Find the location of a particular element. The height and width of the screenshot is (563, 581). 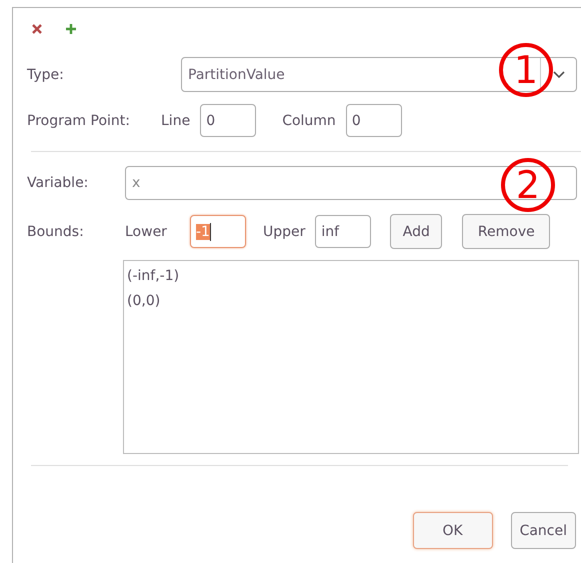

plus-icon is located at coordinates (71, 29).